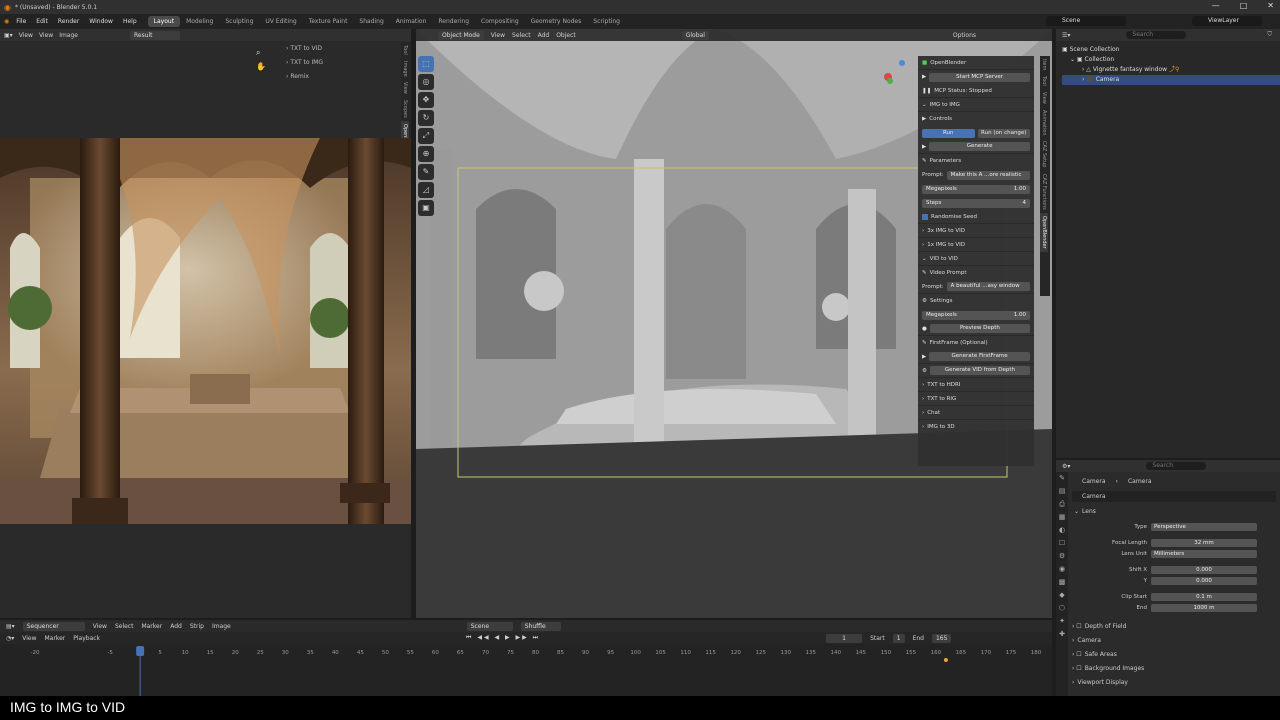  I want to click on outliner-collection: ⌄ ▣ Collection, so click(1171, 60).